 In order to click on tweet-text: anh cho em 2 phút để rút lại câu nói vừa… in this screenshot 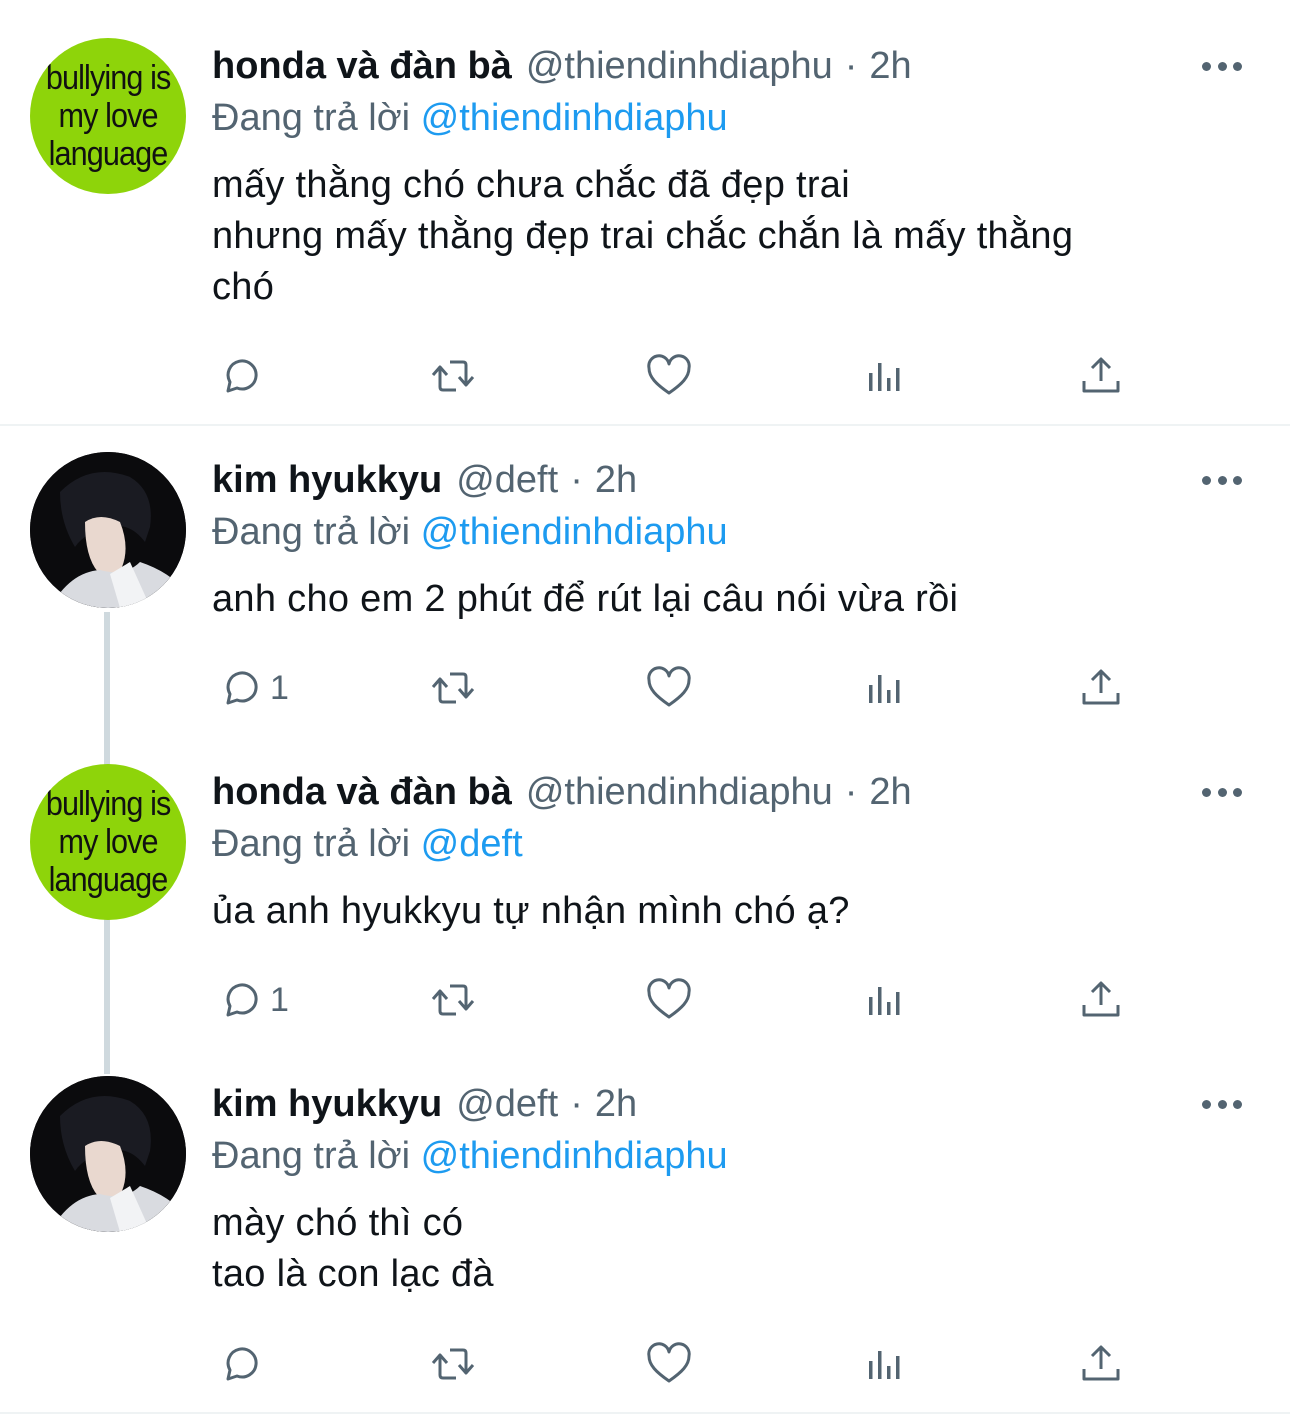, I will do `click(585, 599)`.